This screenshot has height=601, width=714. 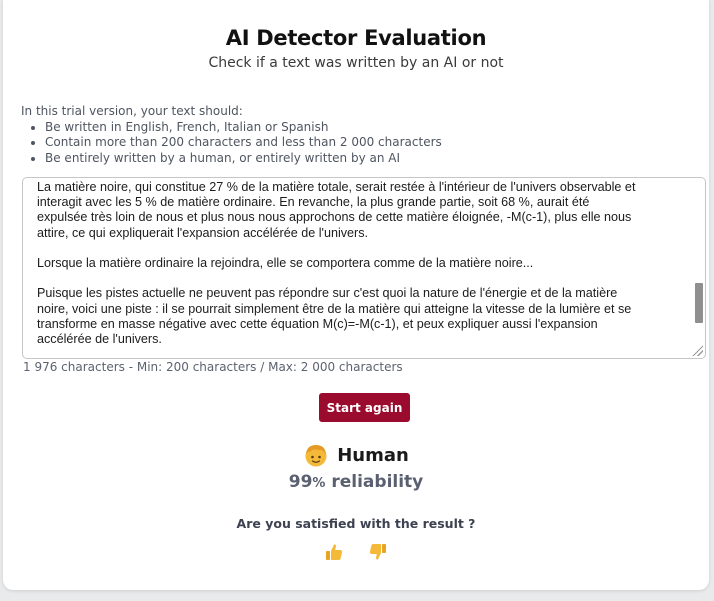 I want to click on requirements-intro: In this trial version, your text should:, so click(x=132, y=111).